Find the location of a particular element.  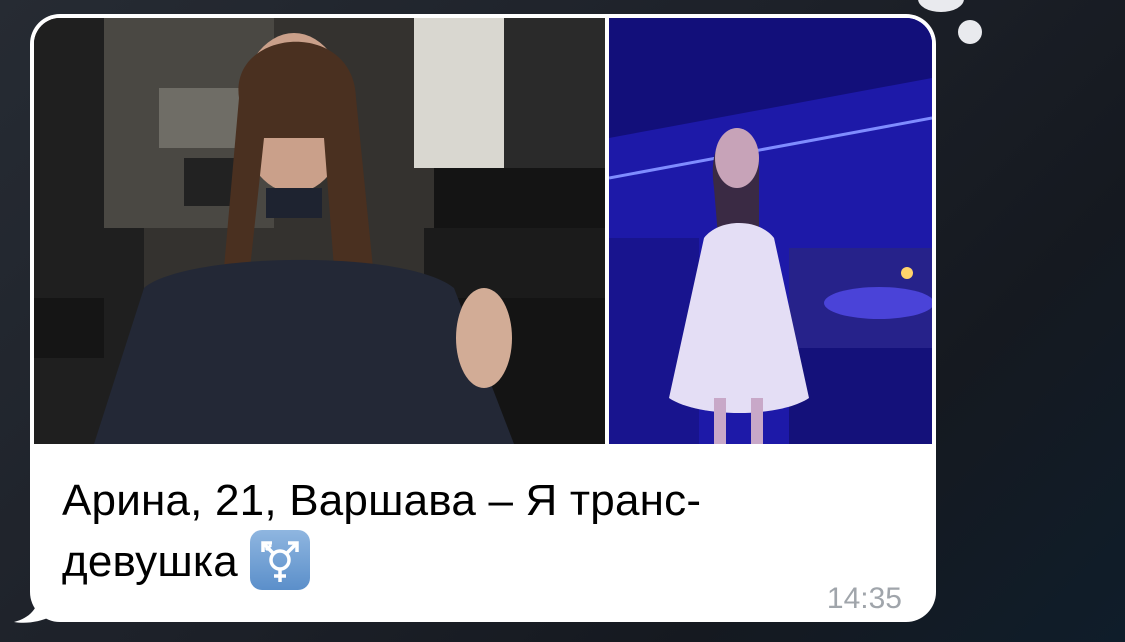

message-caption: Арина, 21, Варшава – Я транс- девушка is located at coordinates (442, 531).